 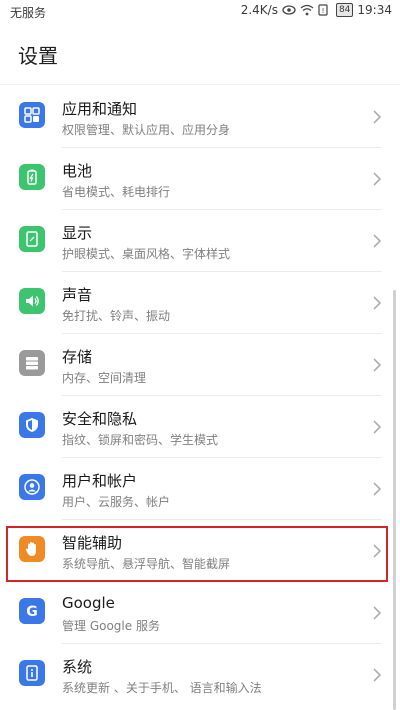 I want to click on item-subtitle: 管理 Google 服务, so click(x=111, y=626).